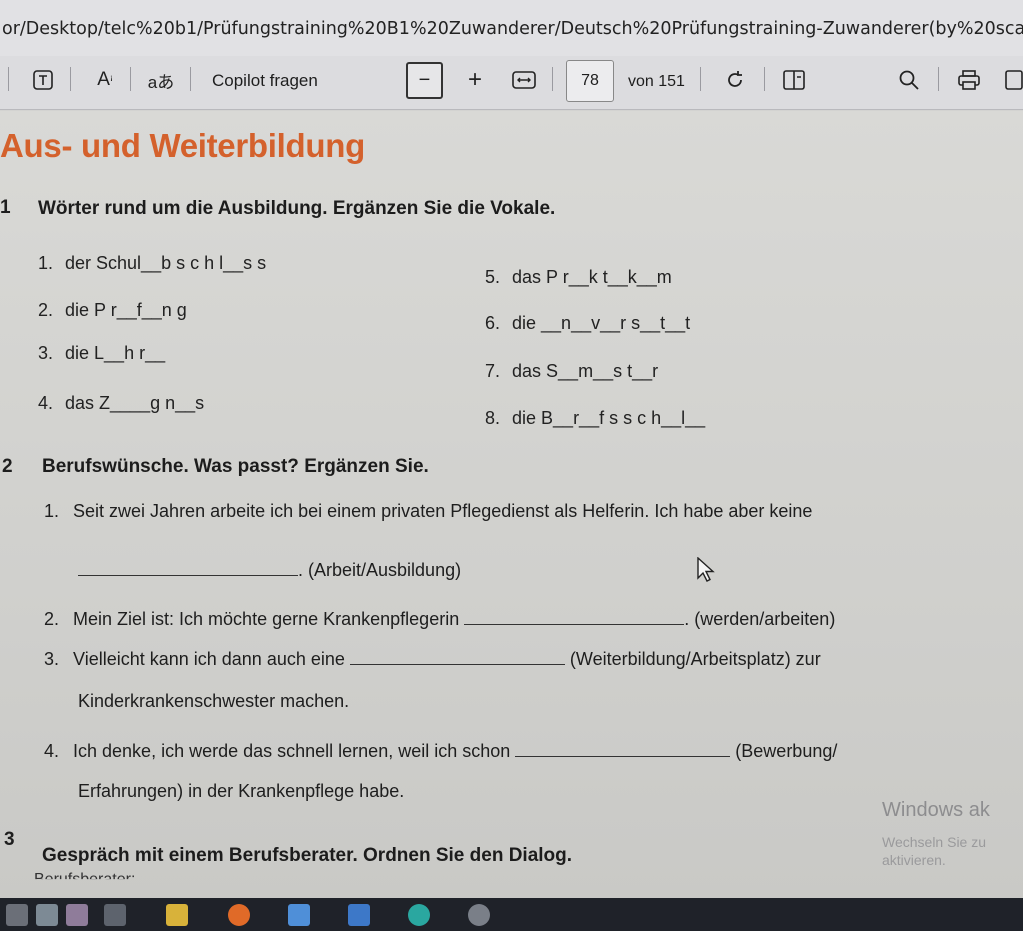 This screenshot has height=931, width=1023. Describe the element at coordinates (177, 915) in the screenshot. I see `file-explorer-icon` at that location.